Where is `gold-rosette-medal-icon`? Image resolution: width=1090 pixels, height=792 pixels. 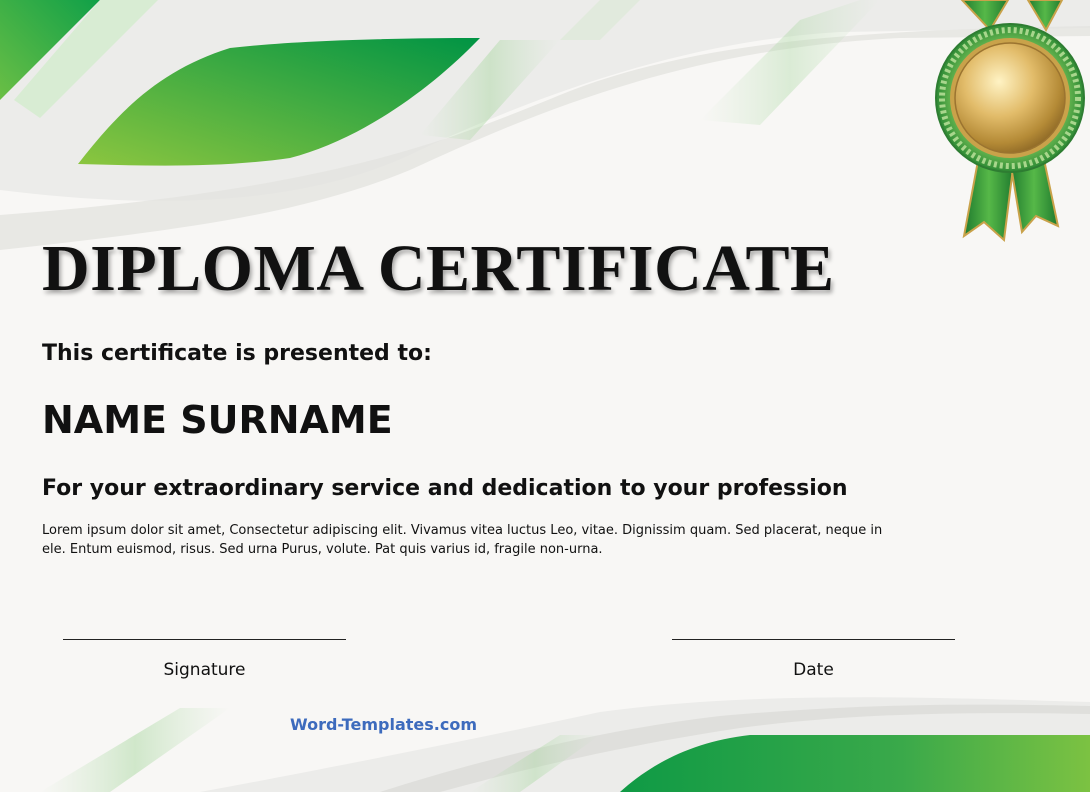
gold-rosette-medal-icon is located at coordinates (1010, 121).